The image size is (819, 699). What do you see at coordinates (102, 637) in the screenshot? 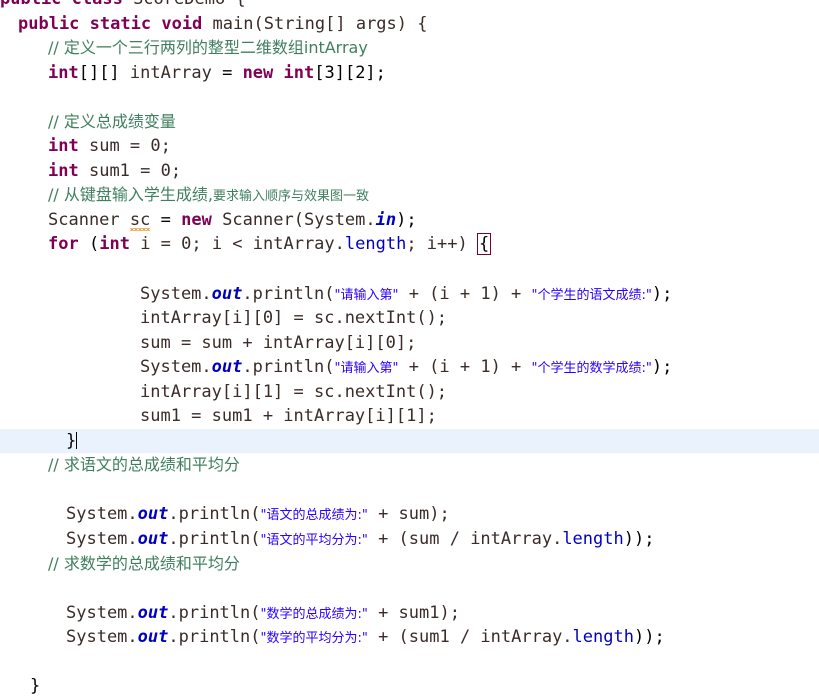
I see `code-token-system-6: System.` at bounding box center [102, 637].